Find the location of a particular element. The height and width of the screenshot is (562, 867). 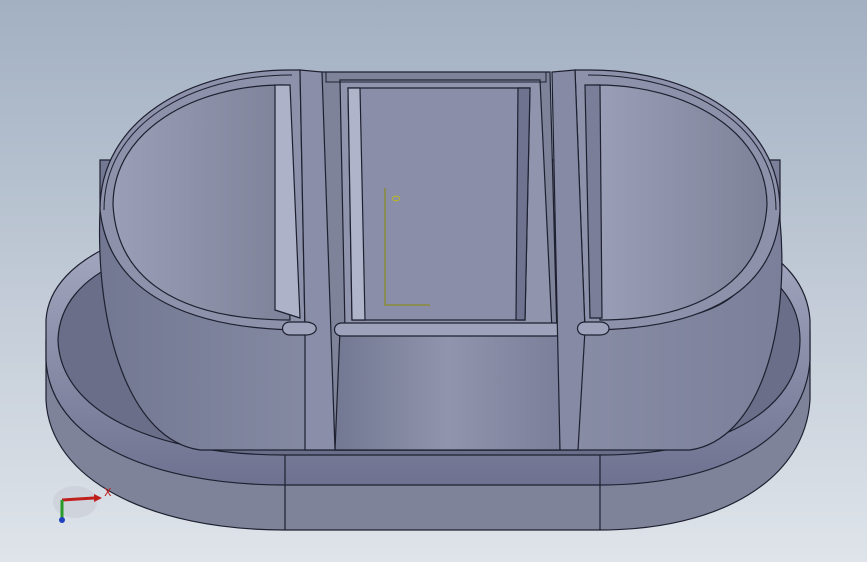

x-axis-label: X is located at coordinates (108, 492).